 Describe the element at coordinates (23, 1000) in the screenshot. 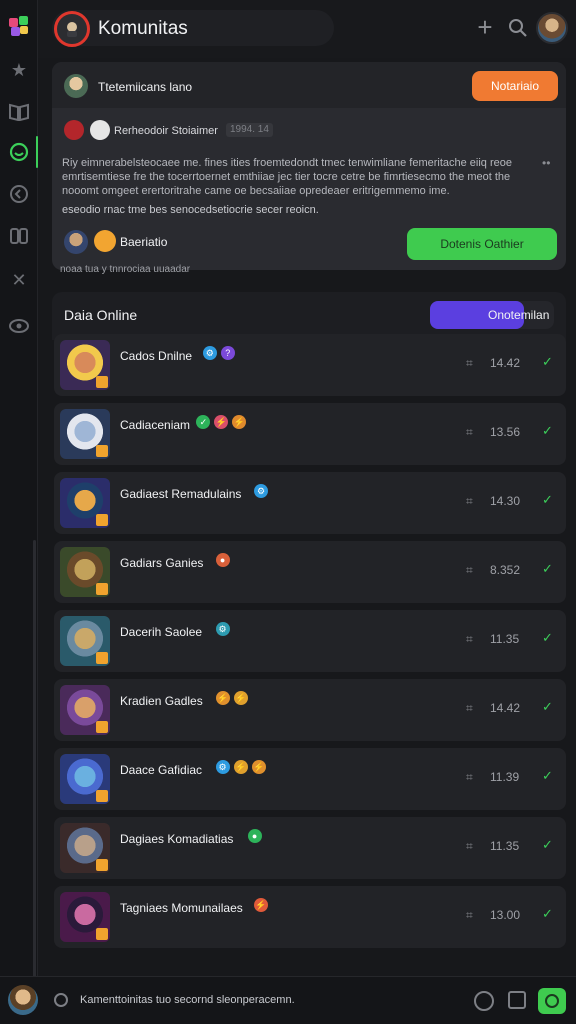

I see `bottom-user-avatar` at that location.